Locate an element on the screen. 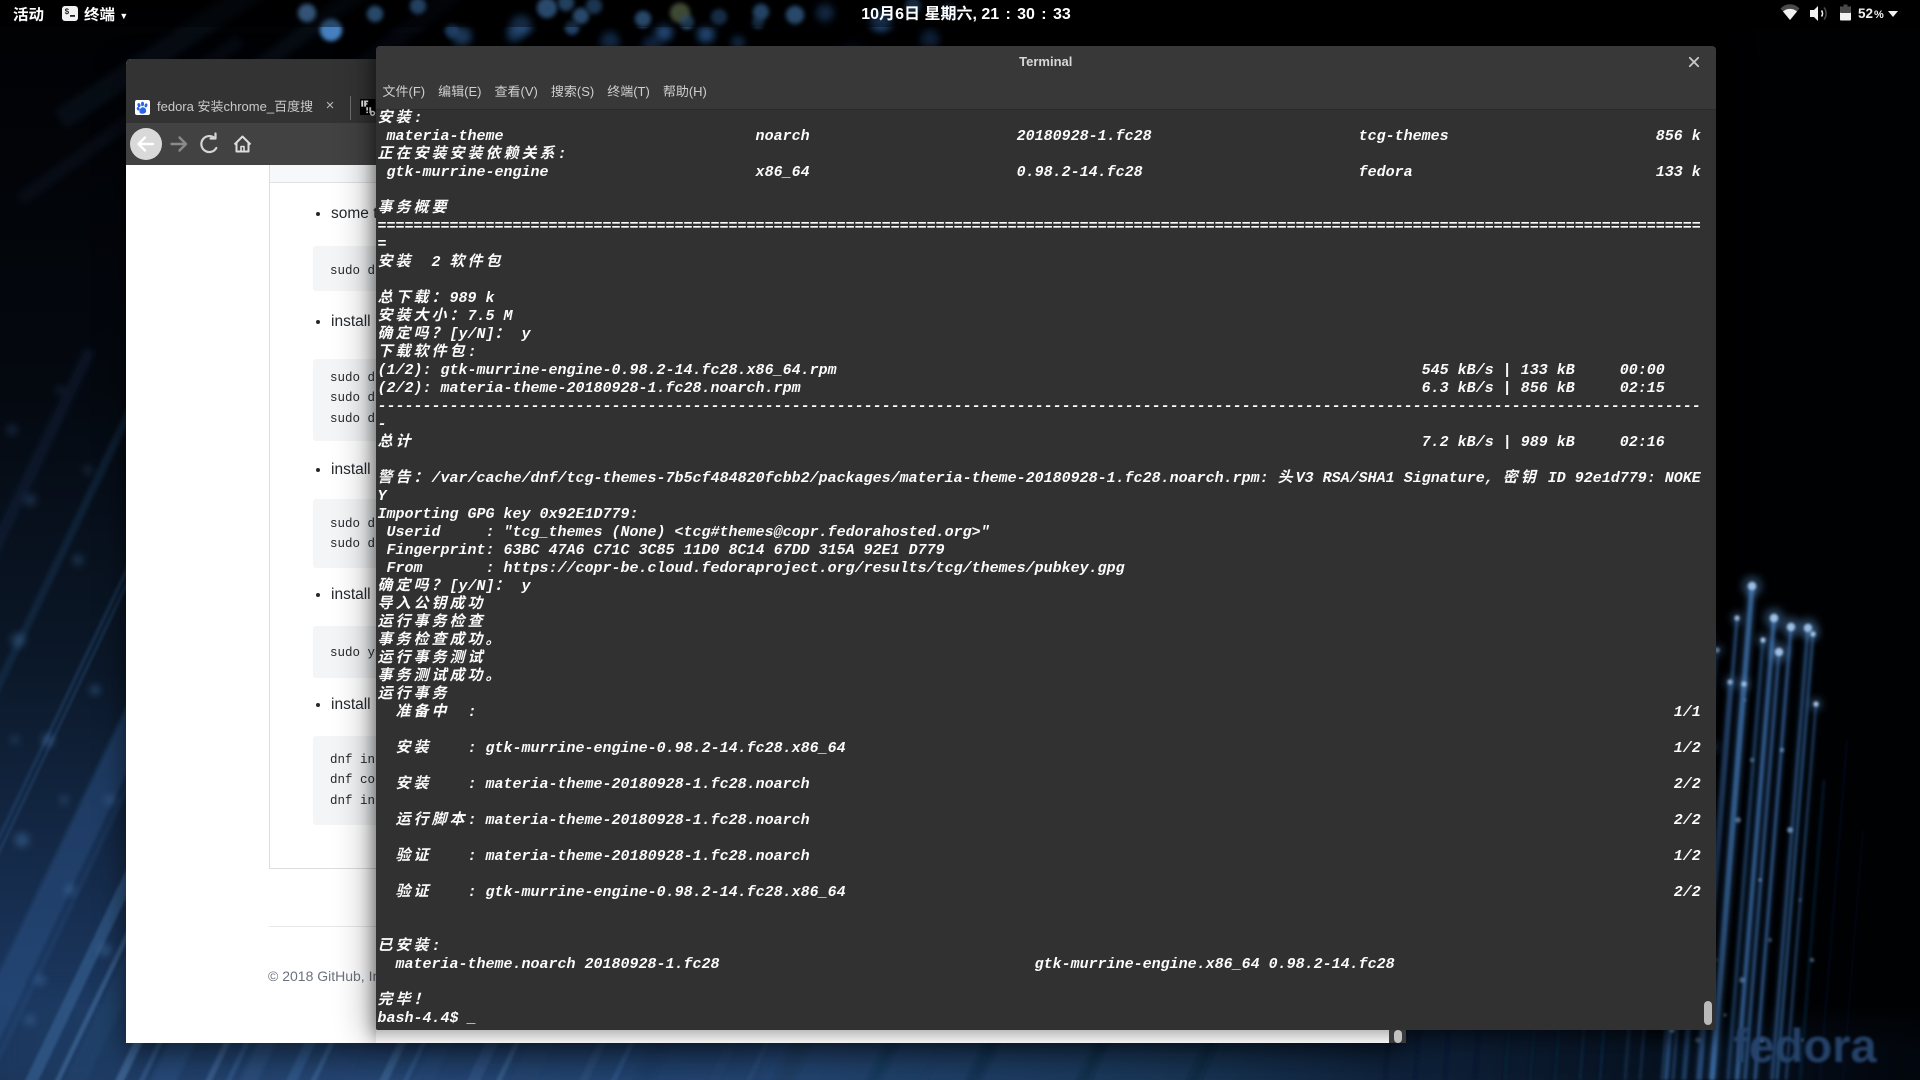 The width and height of the screenshot is (1920, 1080). svg-text: 52 is located at coordinates (1865, 13).